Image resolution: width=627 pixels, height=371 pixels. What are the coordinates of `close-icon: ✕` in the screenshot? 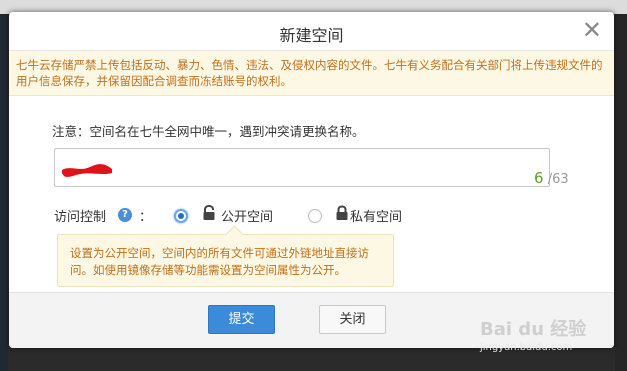 It's located at (592, 30).